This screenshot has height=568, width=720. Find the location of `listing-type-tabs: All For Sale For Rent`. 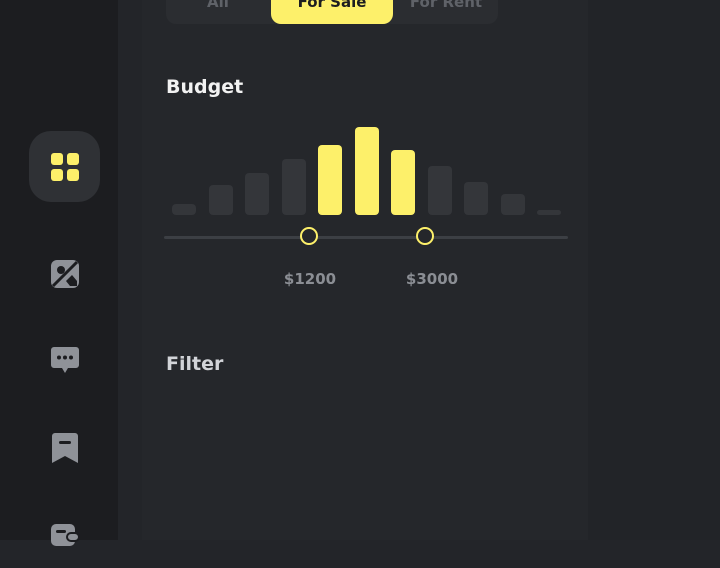

listing-type-tabs: All For Sale For Rent is located at coordinates (332, 12).